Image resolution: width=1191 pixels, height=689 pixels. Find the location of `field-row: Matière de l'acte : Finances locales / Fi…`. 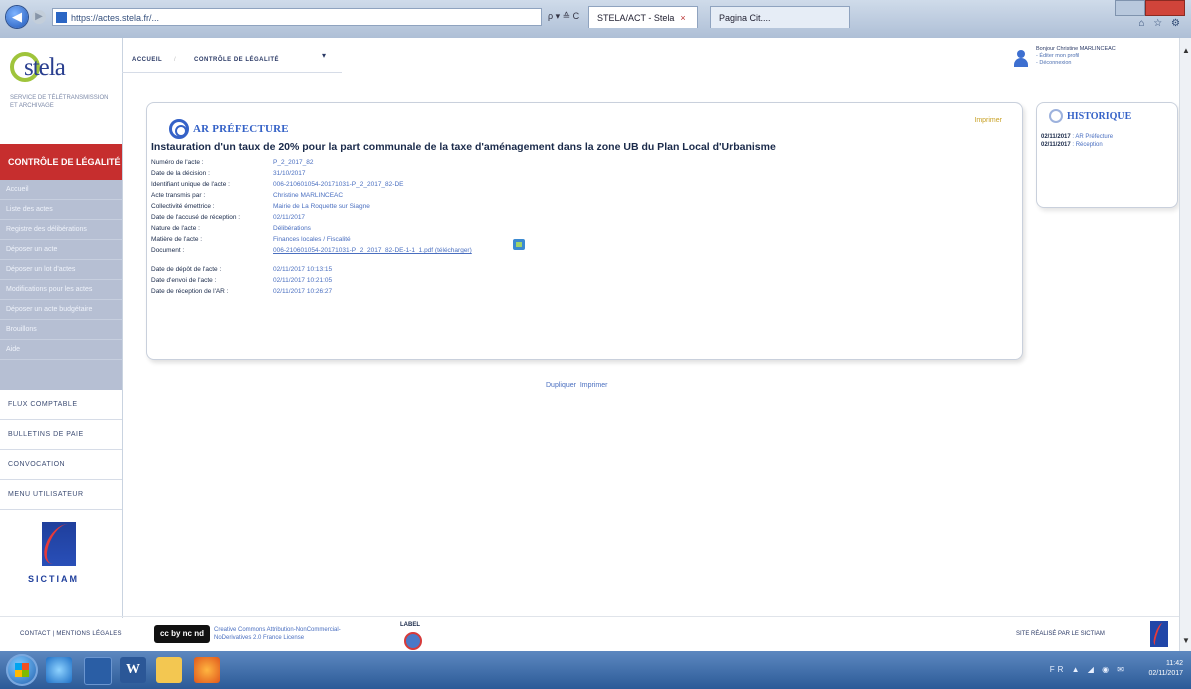

field-row: Matière de l'acte : Finances locales / Fi… is located at coordinates (581, 239).